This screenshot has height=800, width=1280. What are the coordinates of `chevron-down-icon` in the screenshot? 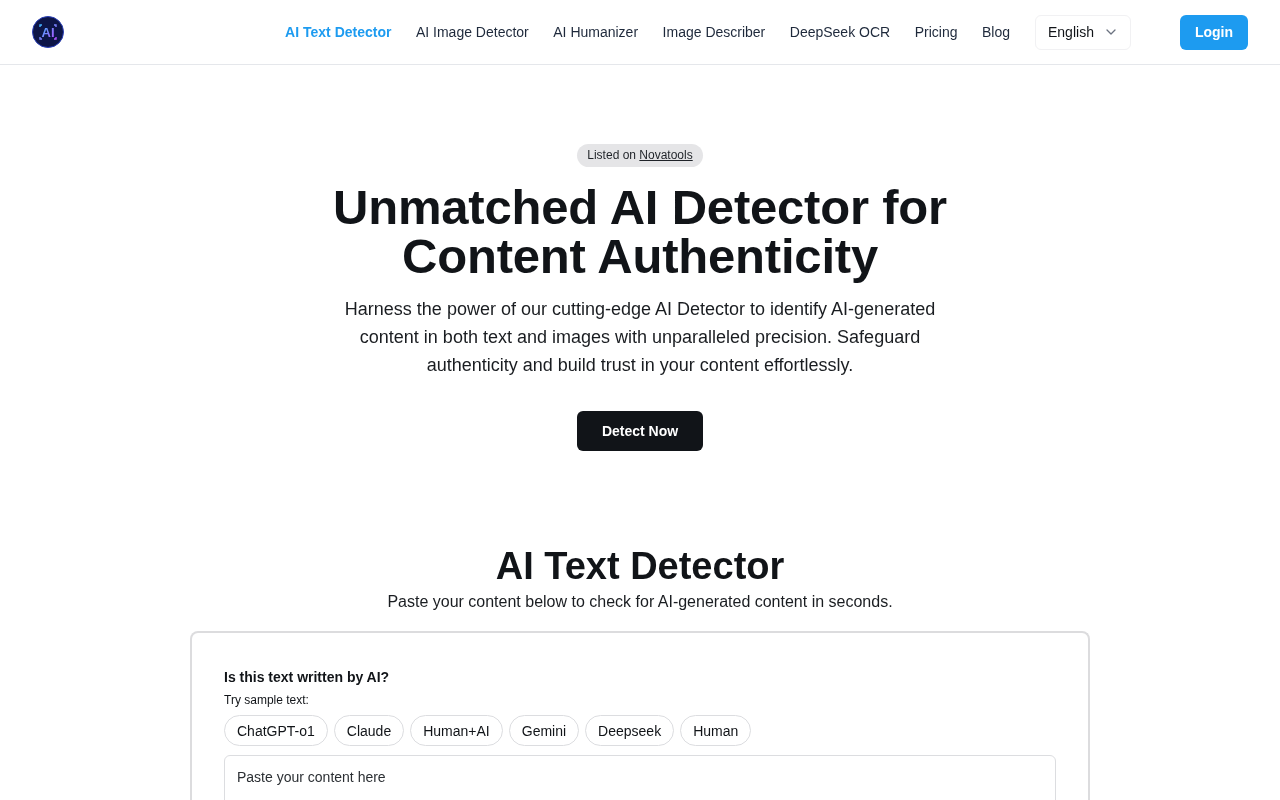 It's located at (1111, 32).